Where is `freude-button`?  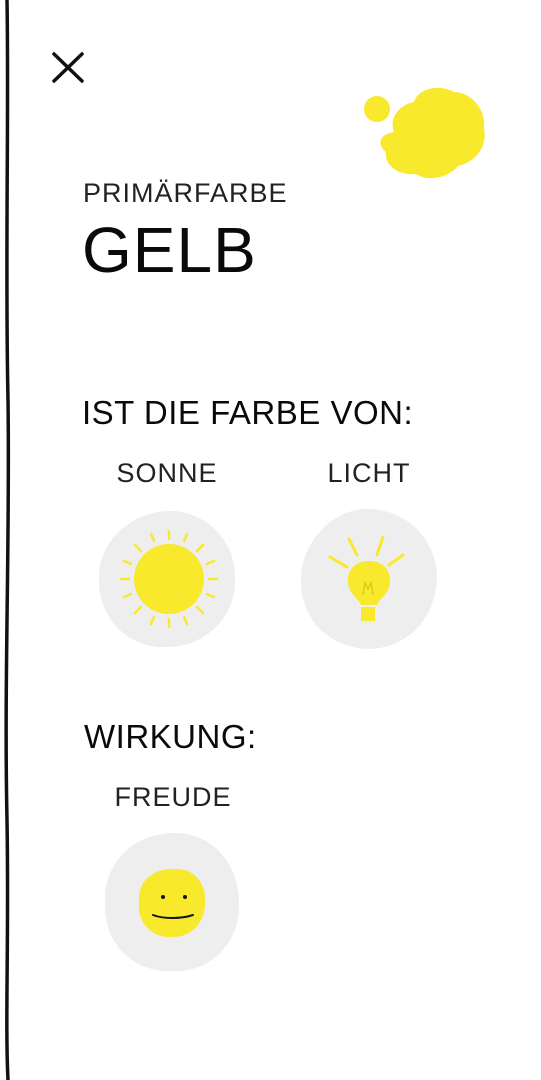 freude-button is located at coordinates (173, 903).